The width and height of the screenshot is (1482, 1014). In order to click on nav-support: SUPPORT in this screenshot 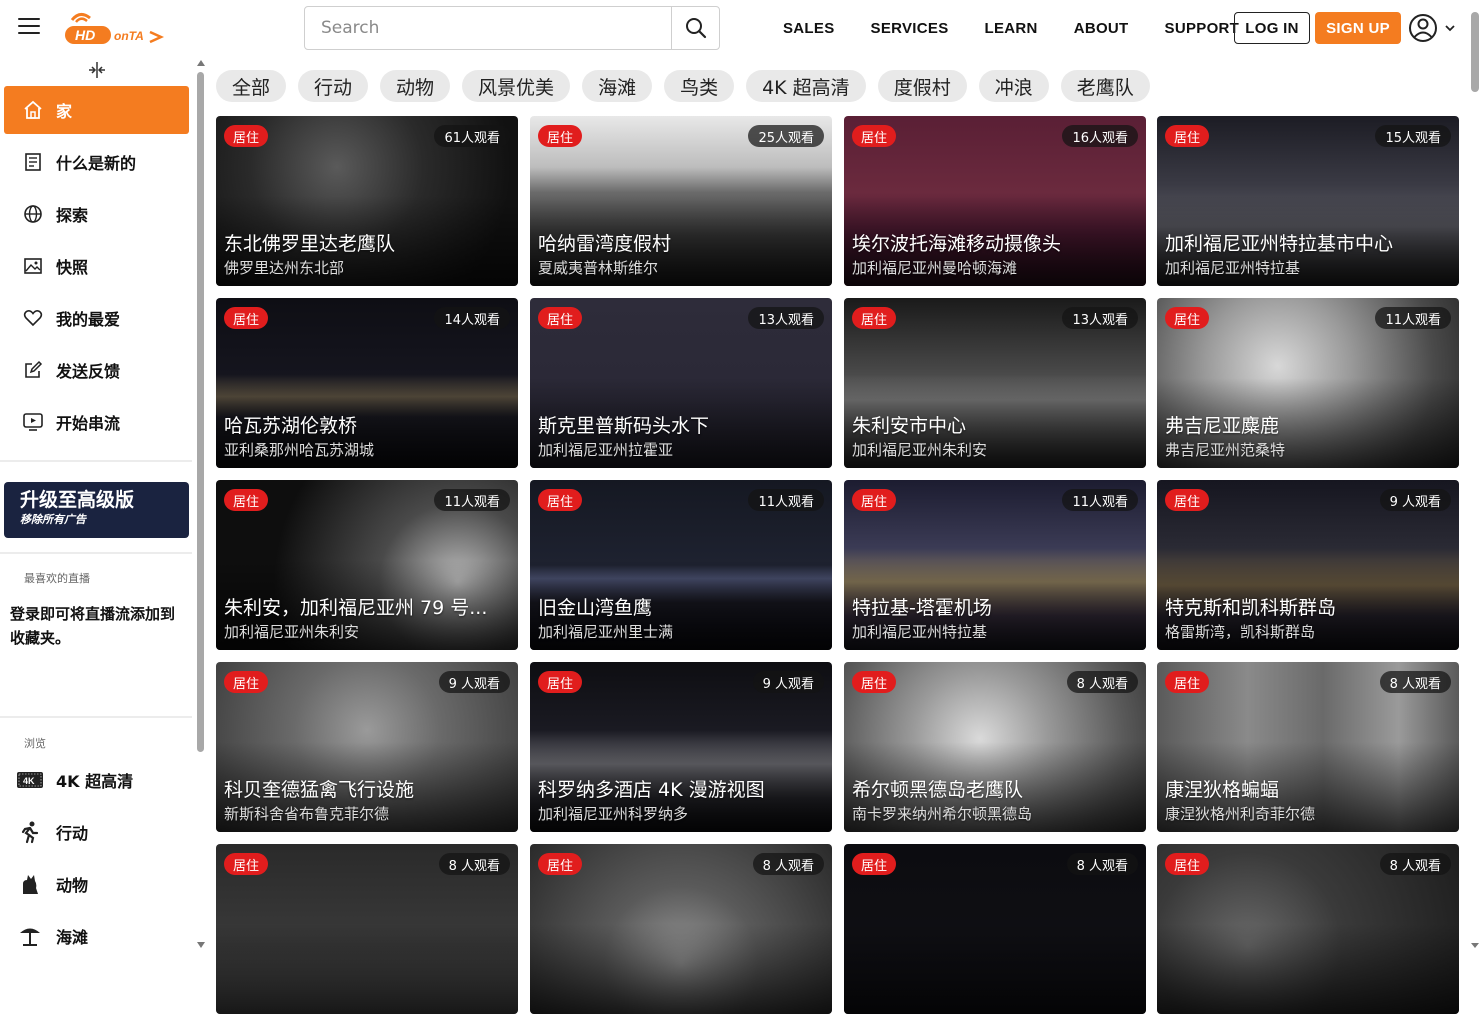, I will do `click(1202, 28)`.